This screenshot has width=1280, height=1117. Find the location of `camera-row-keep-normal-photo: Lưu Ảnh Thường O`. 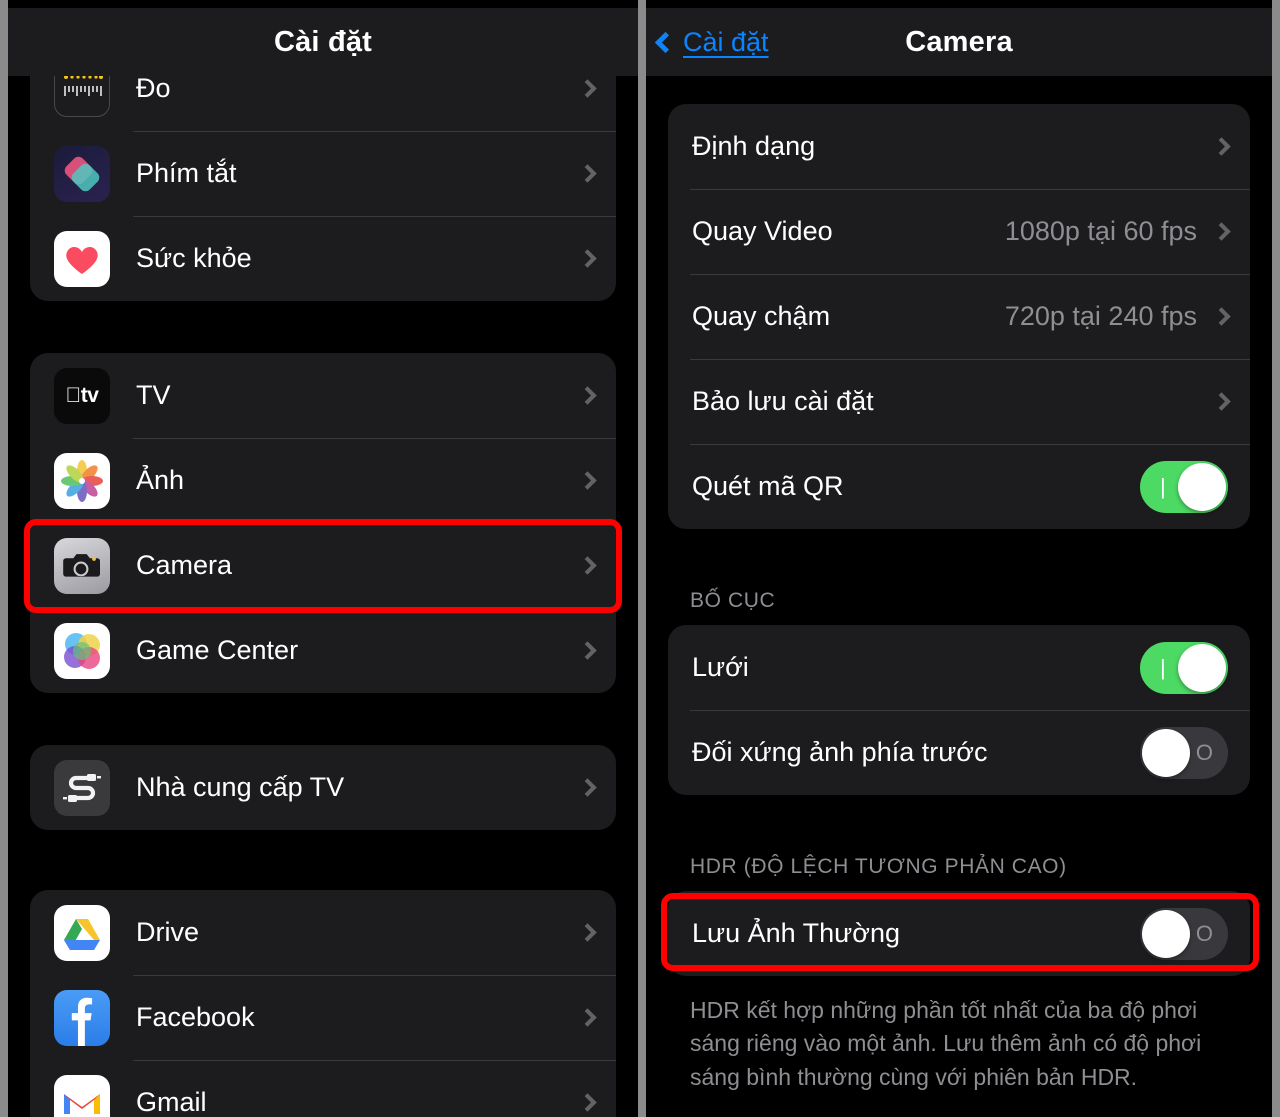

camera-row-keep-normal-photo: Lưu Ảnh Thường O is located at coordinates (959, 933).